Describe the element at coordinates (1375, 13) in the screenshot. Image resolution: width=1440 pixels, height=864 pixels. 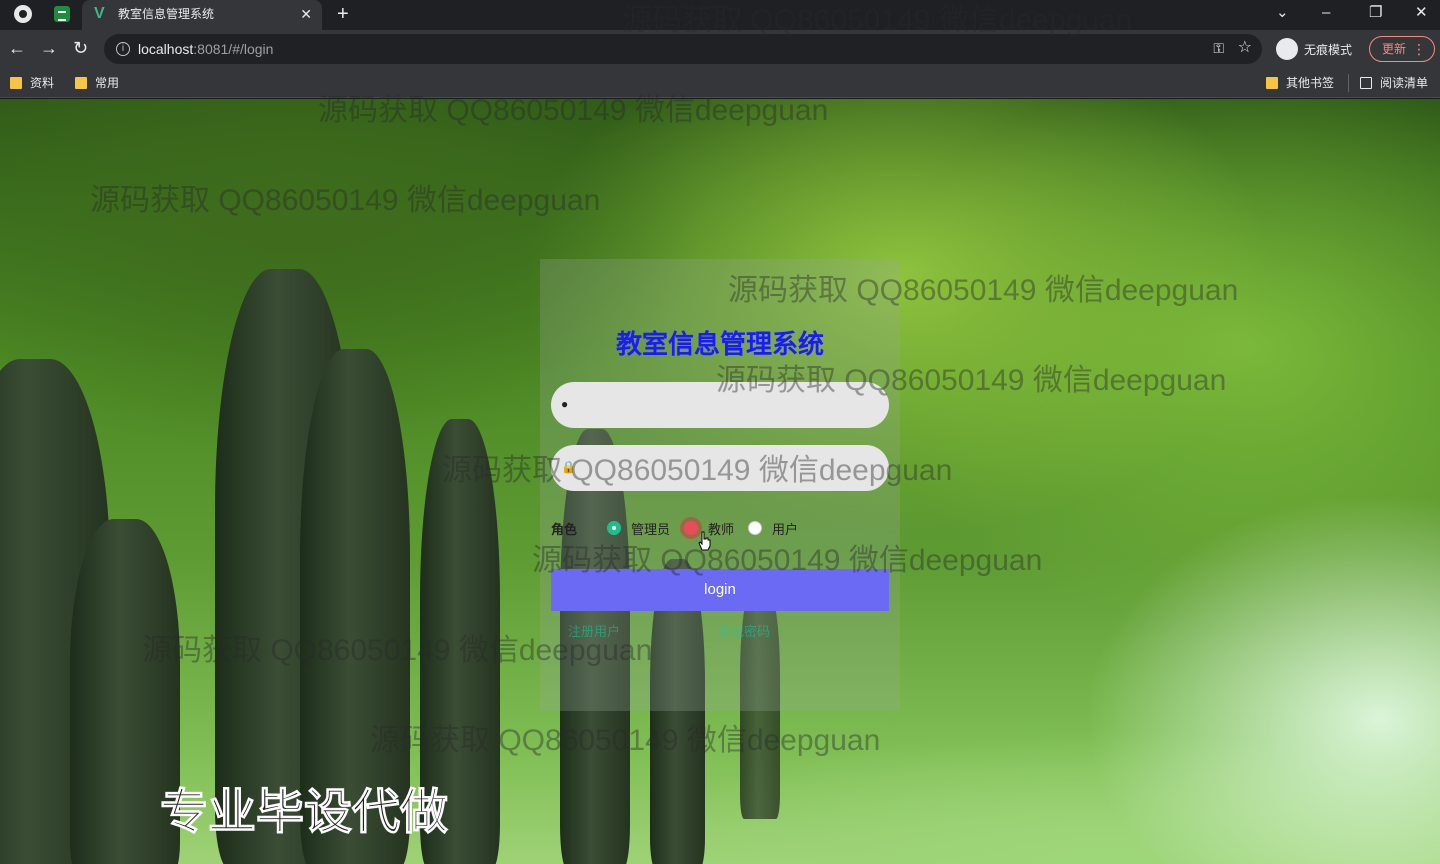
I see `restore-icon: ❐` at that location.